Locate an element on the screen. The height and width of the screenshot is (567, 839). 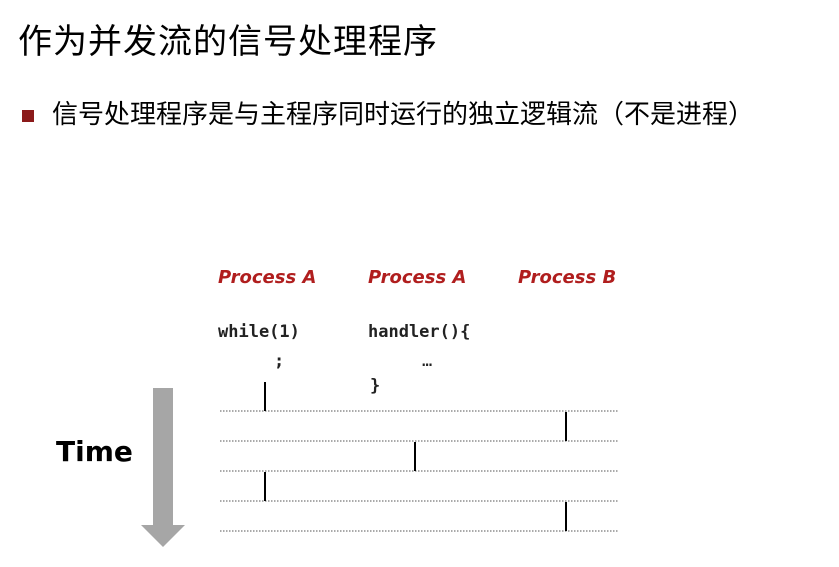
time-arrow-icon is located at coordinates (163, 467).